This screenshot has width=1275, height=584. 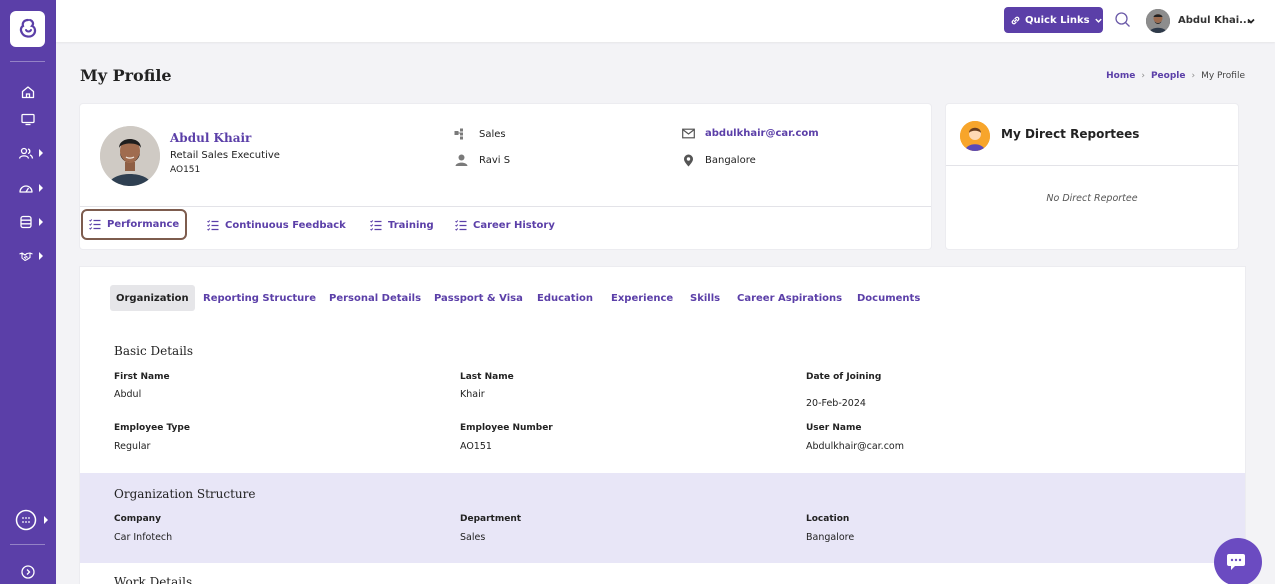 What do you see at coordinates (28, 292) in the screenshot?
I see `sidebar` at bounding box center [28, 292].